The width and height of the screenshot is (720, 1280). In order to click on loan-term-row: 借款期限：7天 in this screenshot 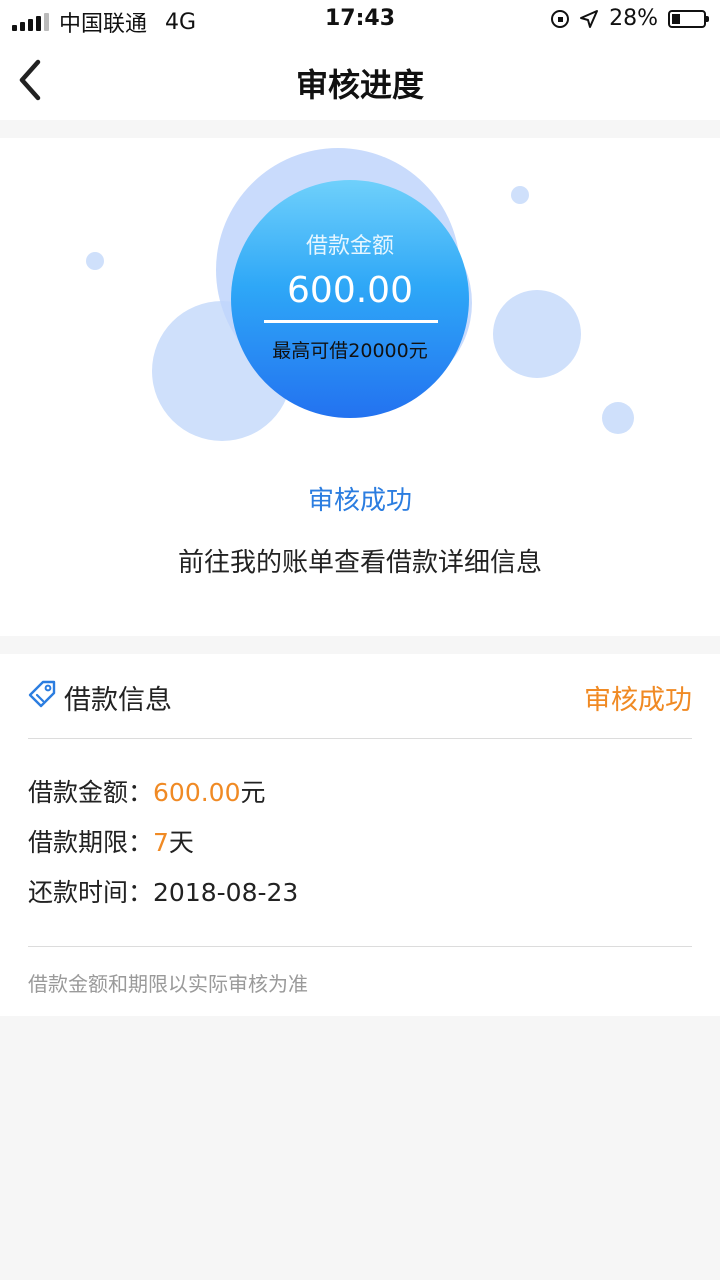, I will do `click(163, 849)`.